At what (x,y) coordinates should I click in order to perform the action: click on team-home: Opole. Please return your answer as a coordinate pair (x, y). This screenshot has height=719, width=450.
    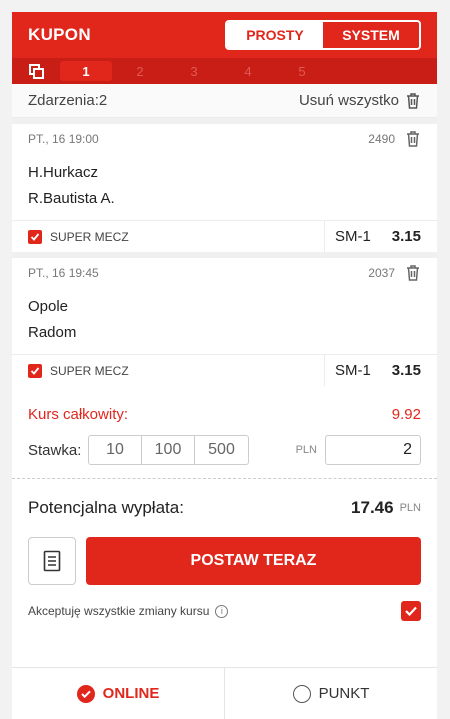
    Looking at the image, I should click on (48, 306).